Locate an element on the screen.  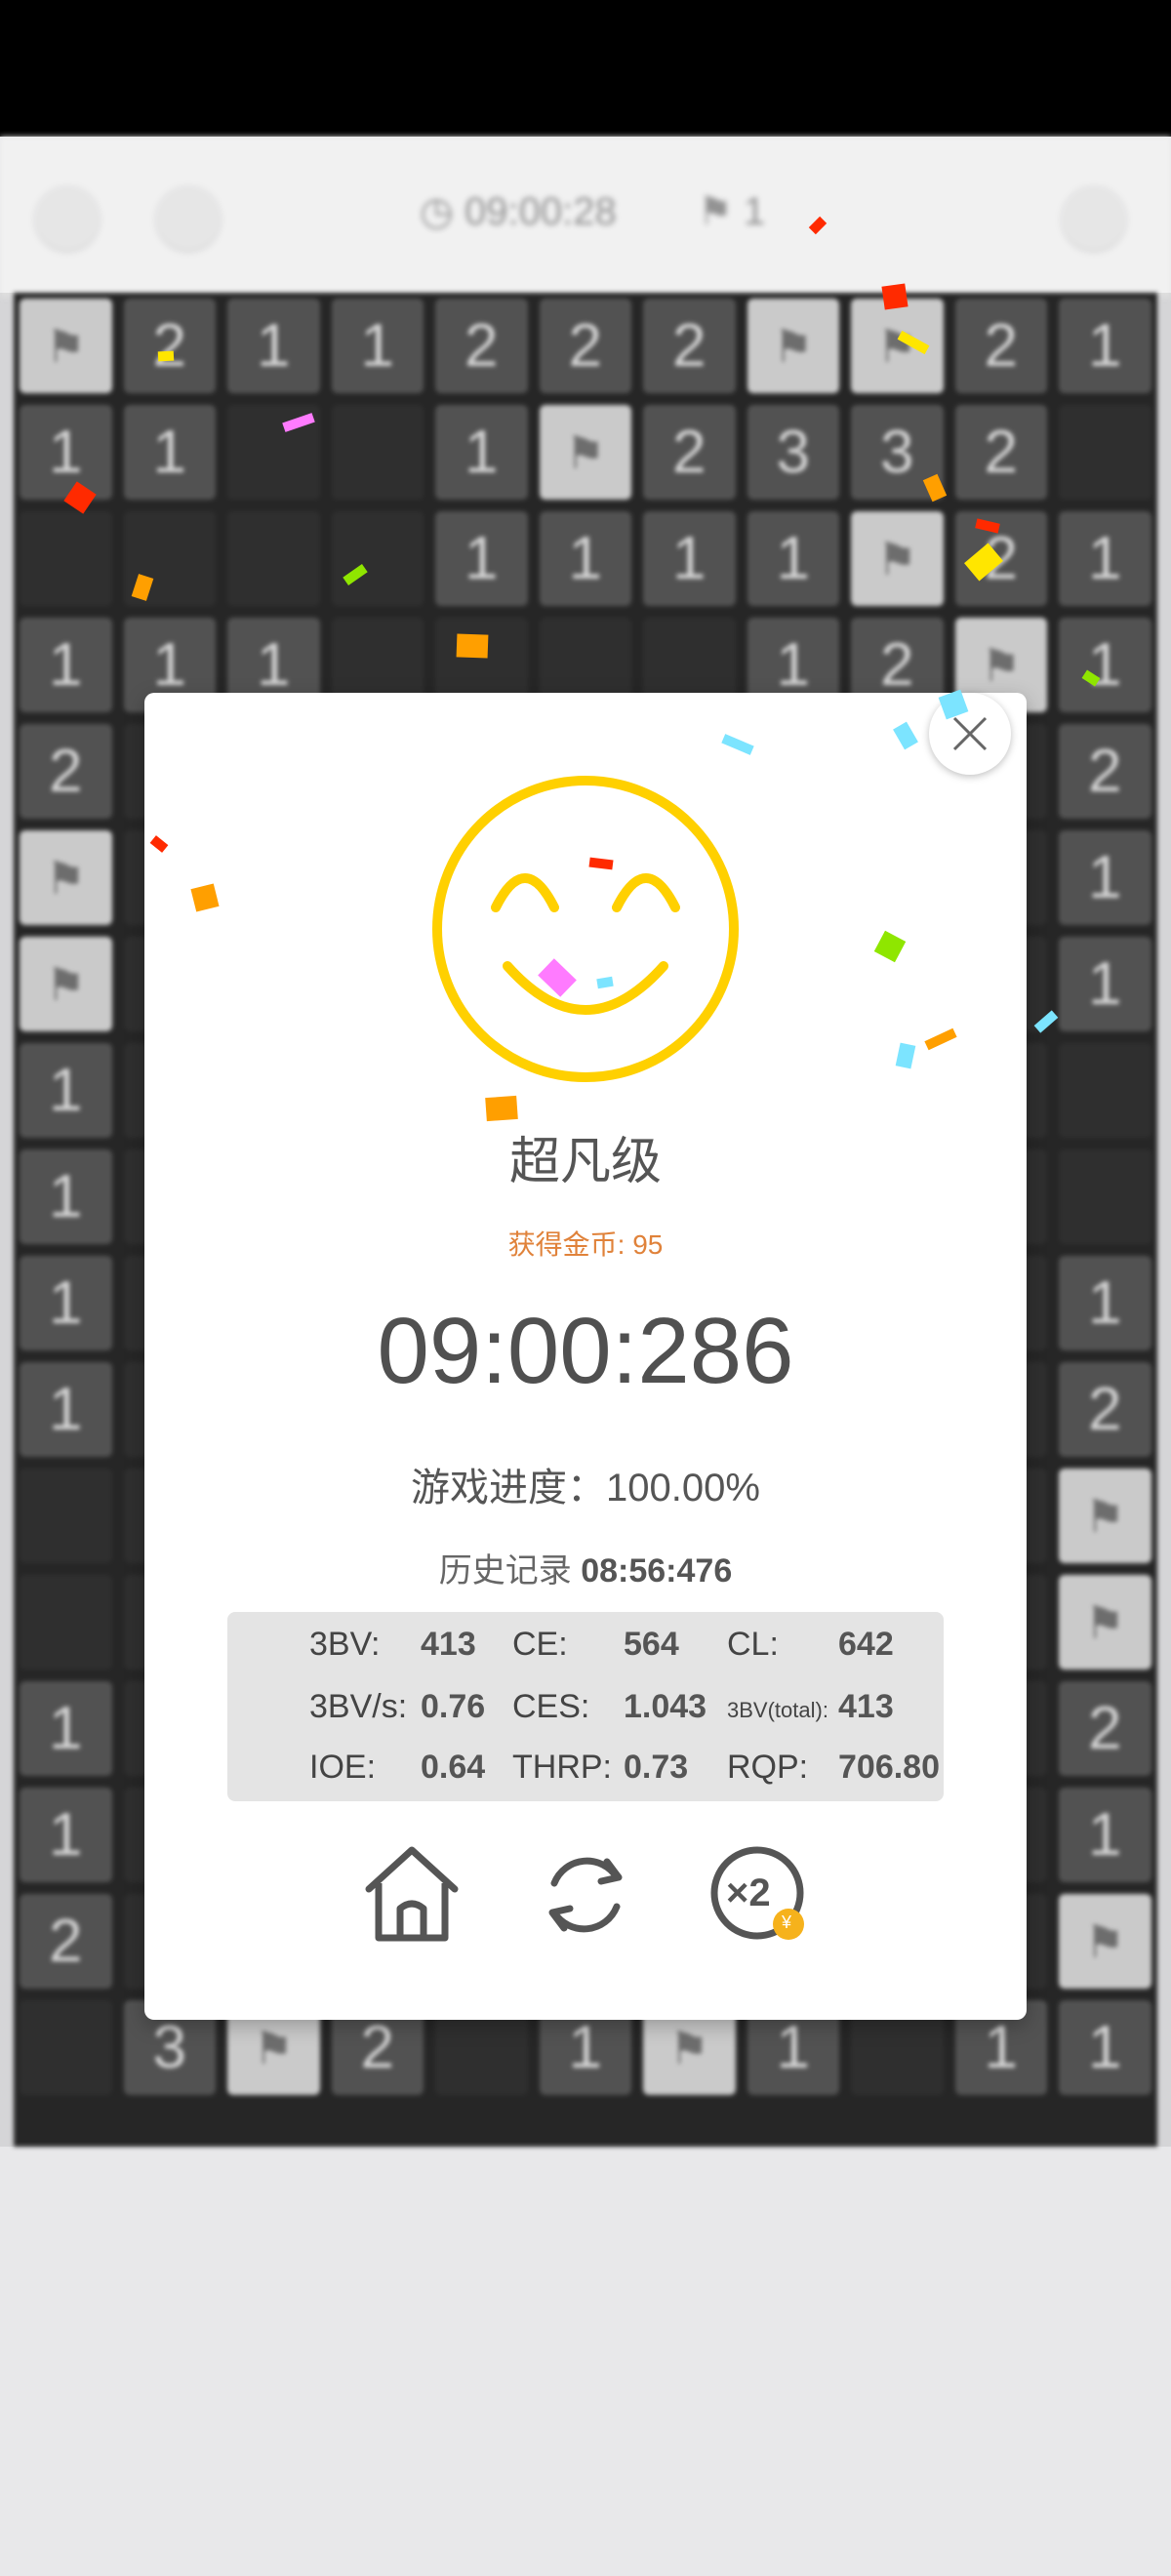
restart-button is located at coordinates (585, 1895).